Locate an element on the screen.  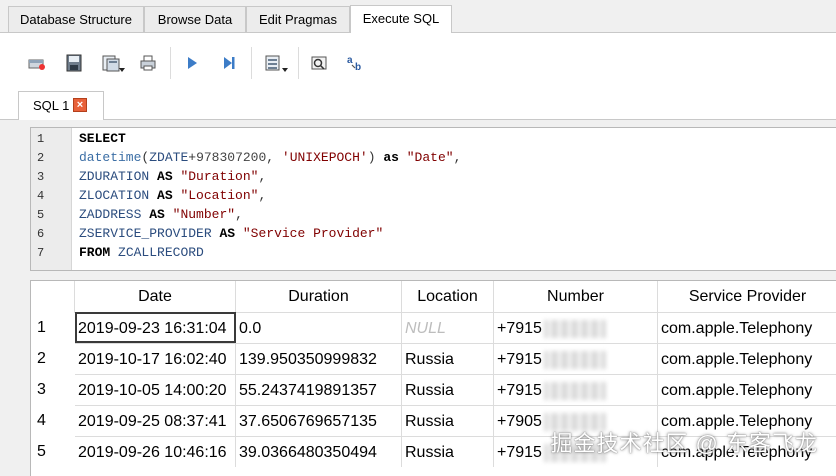
table-cell-duration: 139.950350999832 is located at coordinates (319, 358).